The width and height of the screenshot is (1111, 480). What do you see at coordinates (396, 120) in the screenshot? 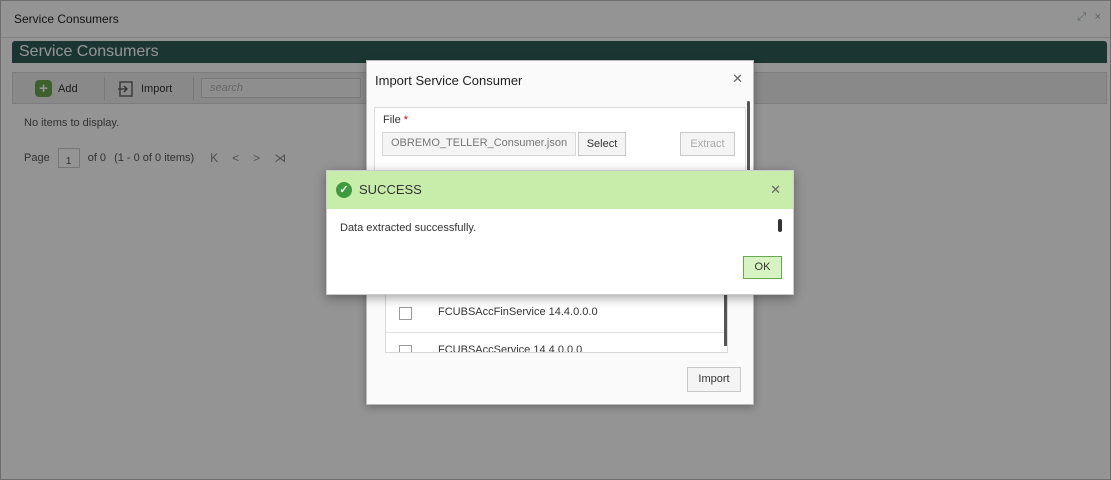
I see `file-label: File *` at bounding box center [396, 120].